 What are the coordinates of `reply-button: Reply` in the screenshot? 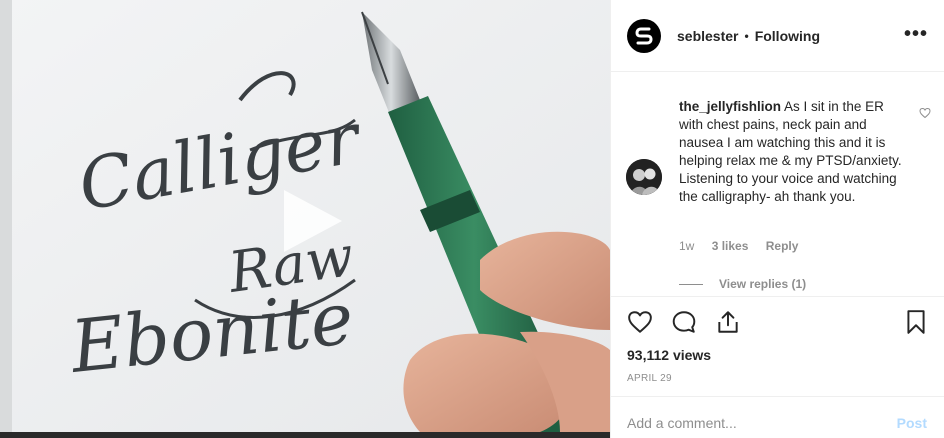 It's located at (782, 246).